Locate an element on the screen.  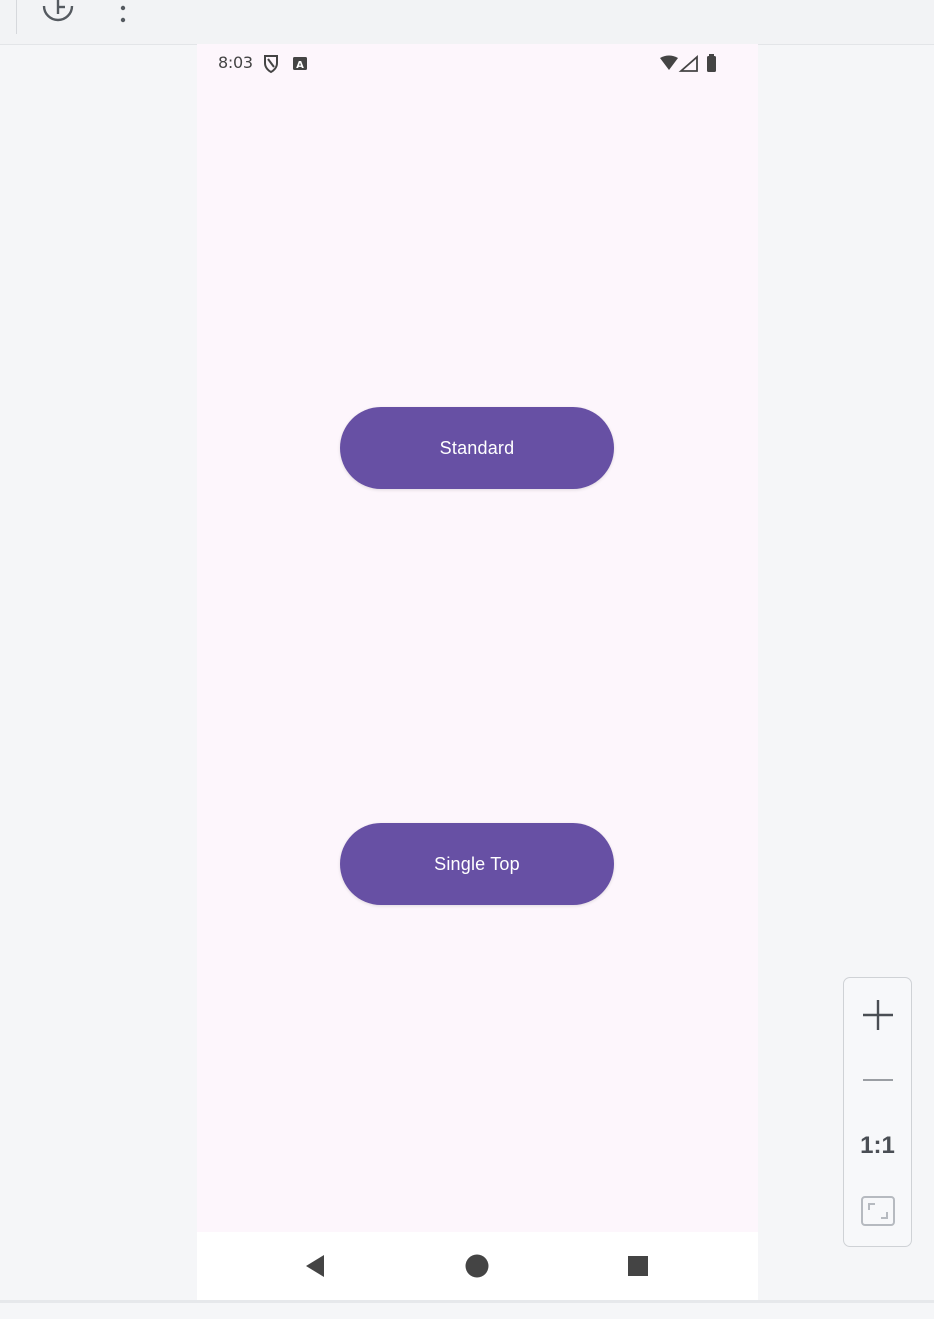
svg-text: A is located at coordinates (300, 65).